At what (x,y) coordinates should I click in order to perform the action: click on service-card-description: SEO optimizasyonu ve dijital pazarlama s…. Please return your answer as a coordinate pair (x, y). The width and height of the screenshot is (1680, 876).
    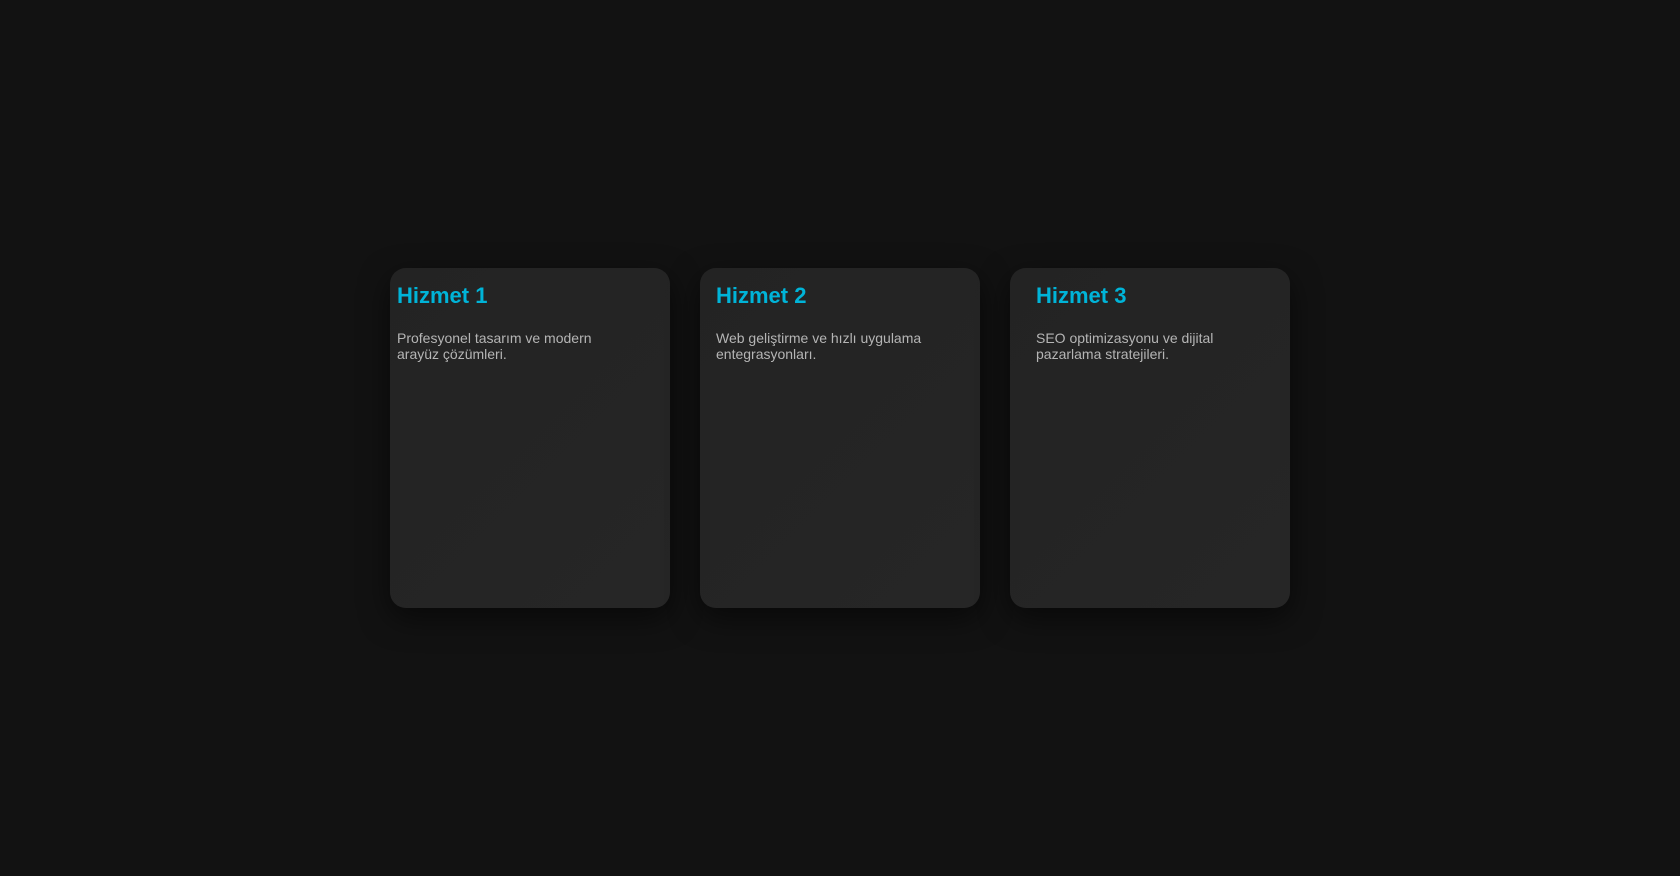
    Looking at the image, I should click on (1125, 346).